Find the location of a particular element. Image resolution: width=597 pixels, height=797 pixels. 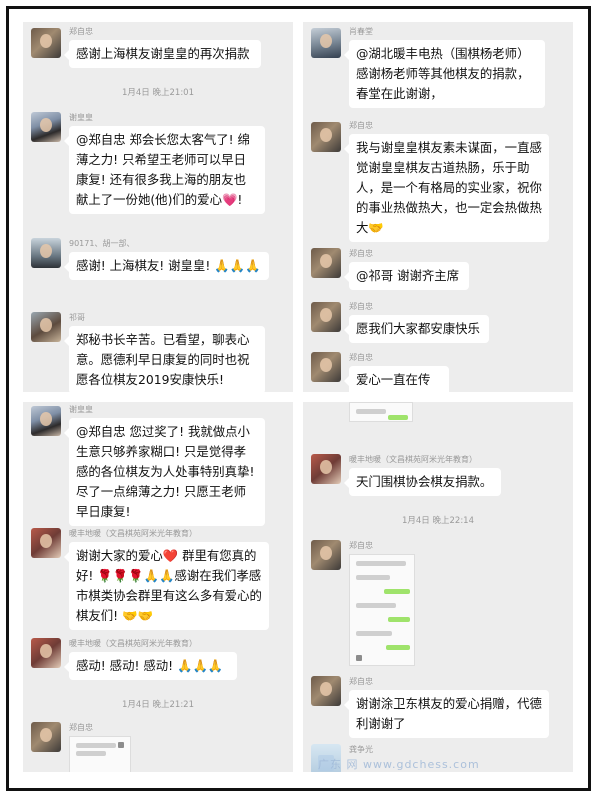

message-bubble: 感动! 感动! 感动! 🙏🙏🙏 is located at coordinates (150, 666).